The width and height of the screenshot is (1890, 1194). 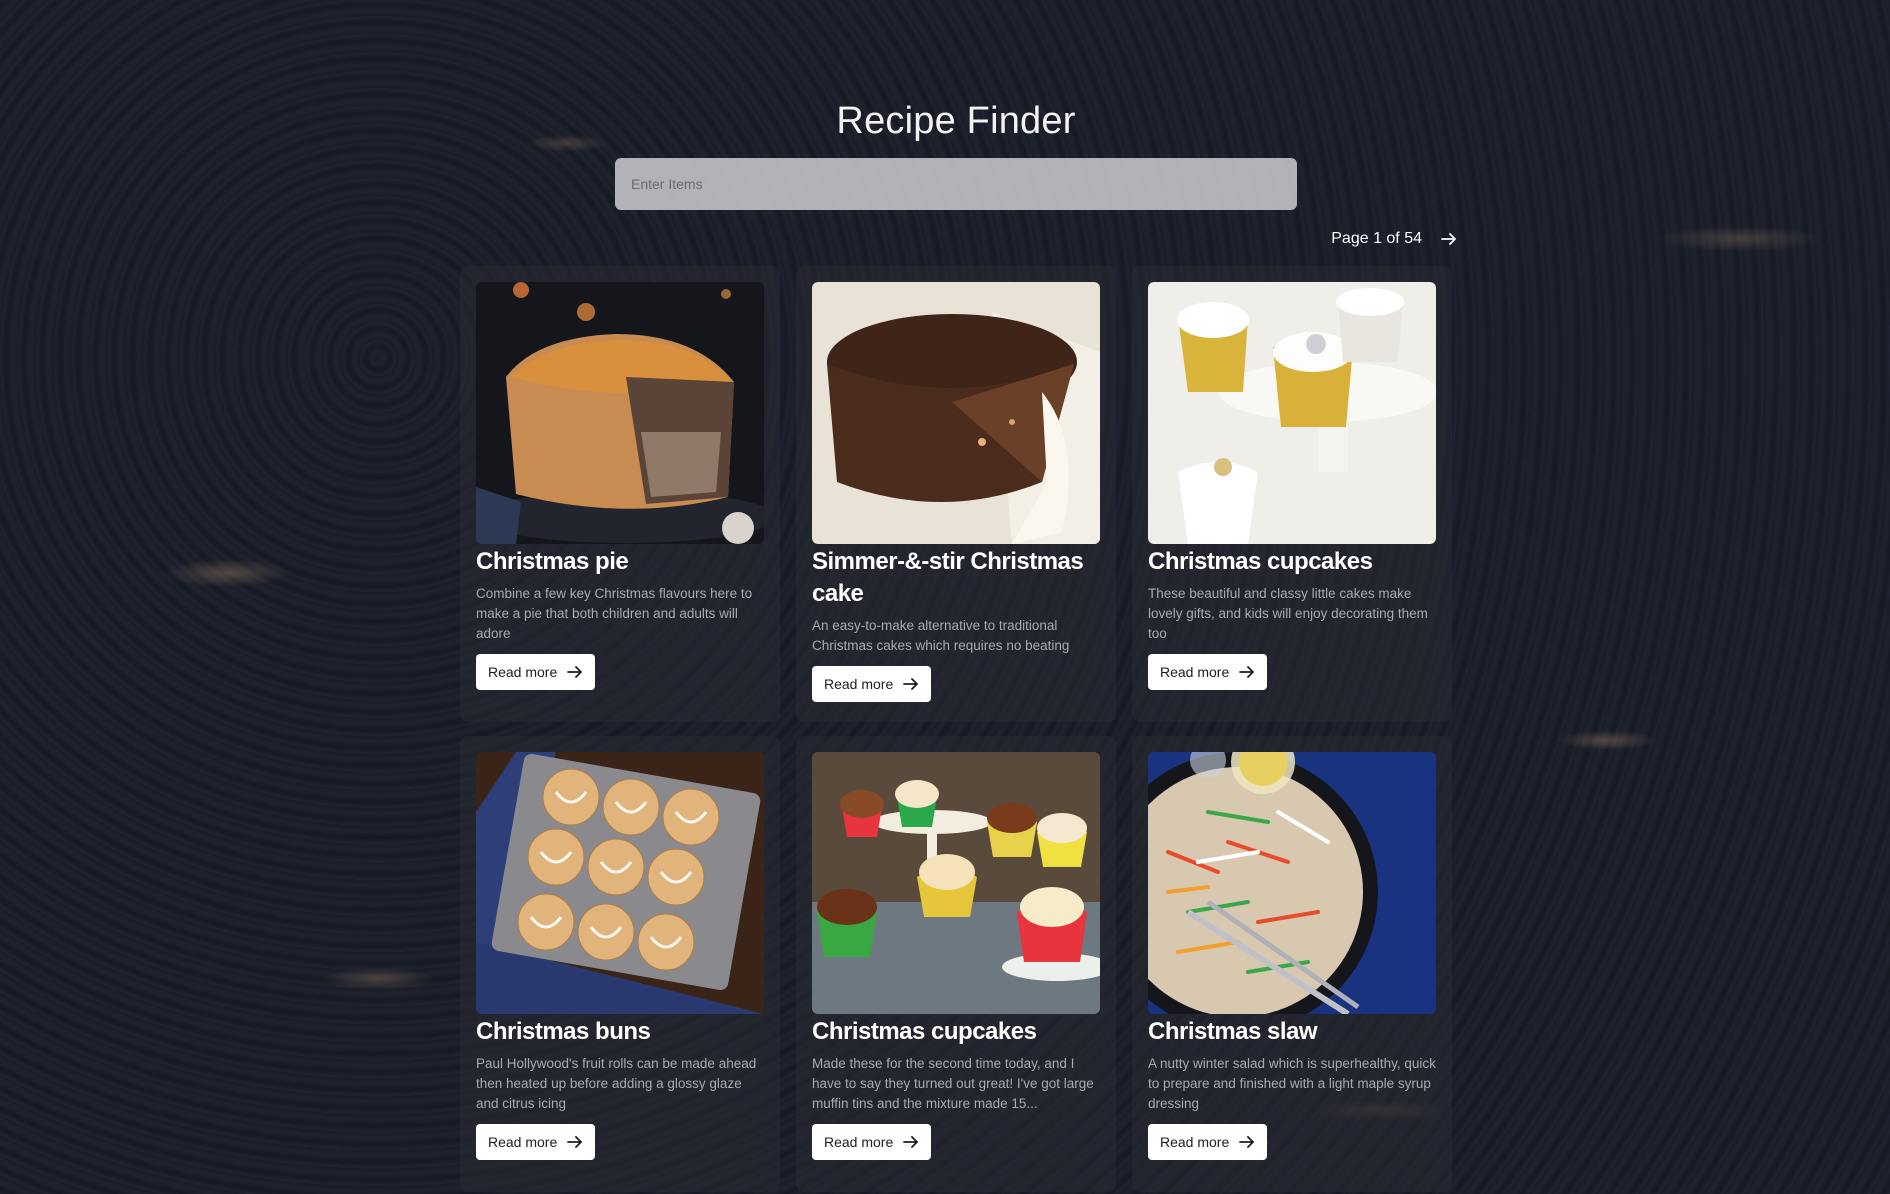 I want to click on colorful-cupcakes-photo, so click(x=956, y=883).